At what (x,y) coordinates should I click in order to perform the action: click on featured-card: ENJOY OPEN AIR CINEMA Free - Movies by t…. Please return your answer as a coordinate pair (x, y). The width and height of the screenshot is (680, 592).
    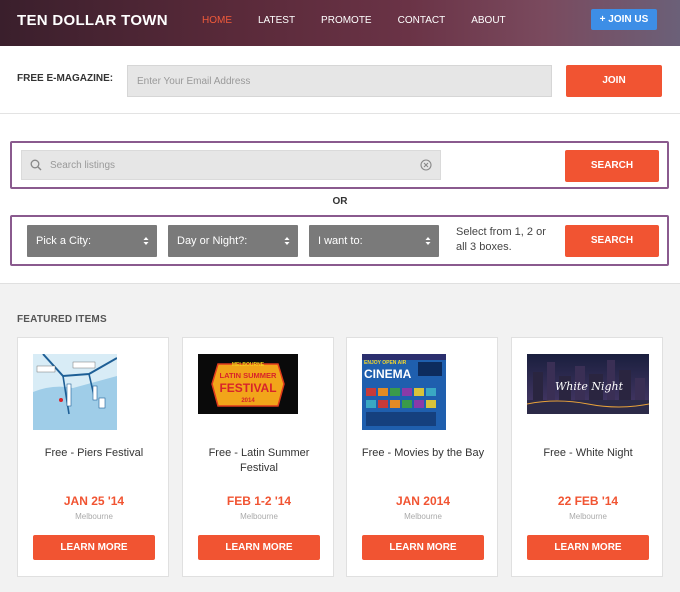
    Looking at the image, I should click on (422, 457).